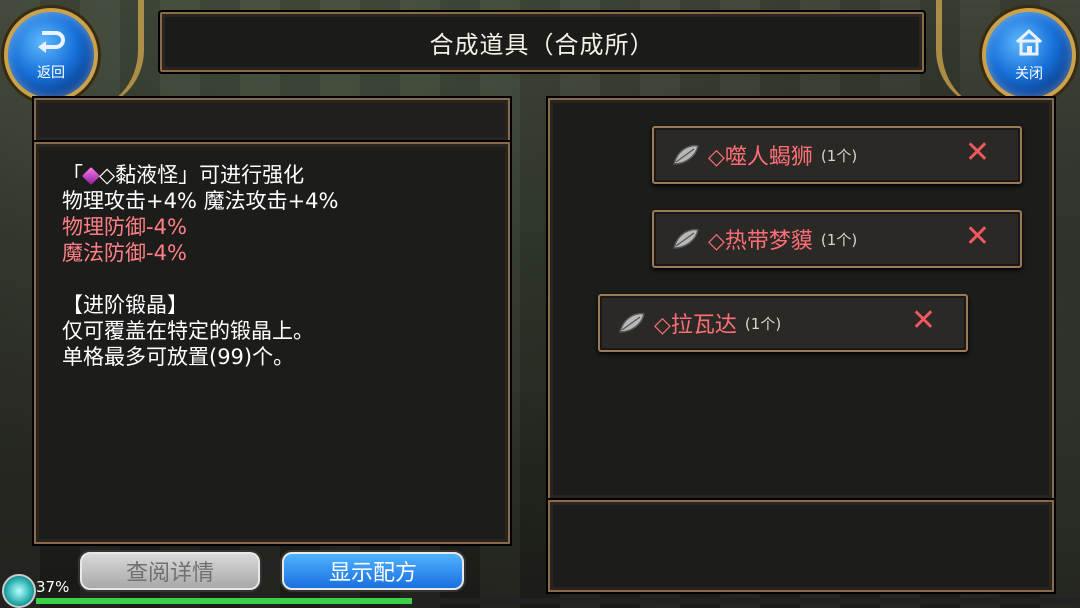  Describe the element at coordinates (51, 44) in the screenshot. I see `return-arrow-icon` at that location.